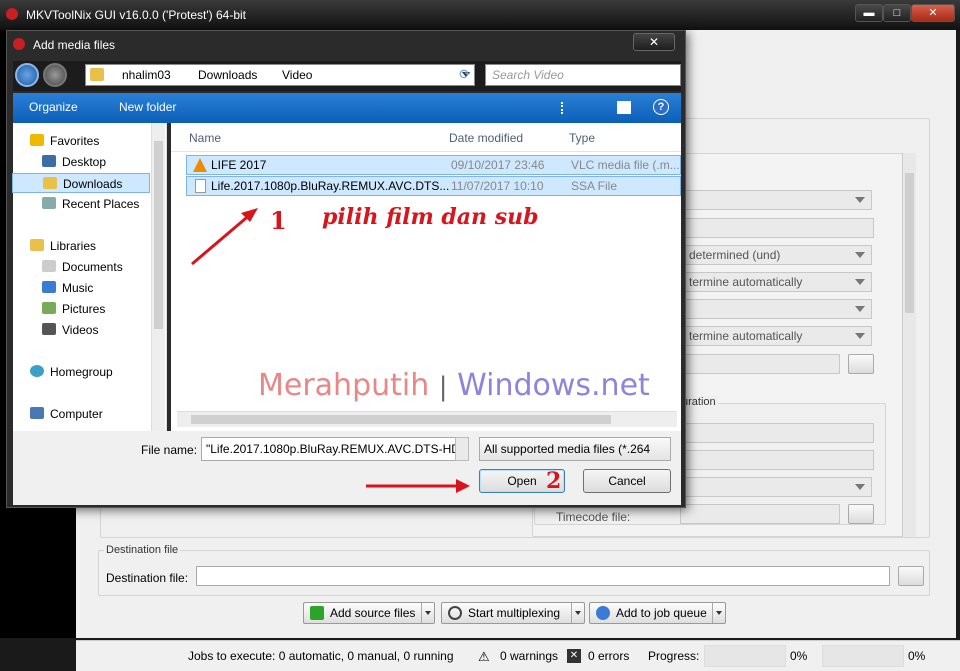 This screenshot has width=960, height=671. What do you see at coordinates (430, 217) in the screenshot?
I see `step-1-instruction: pilih film dan sub` at bounding box center [430, 217].